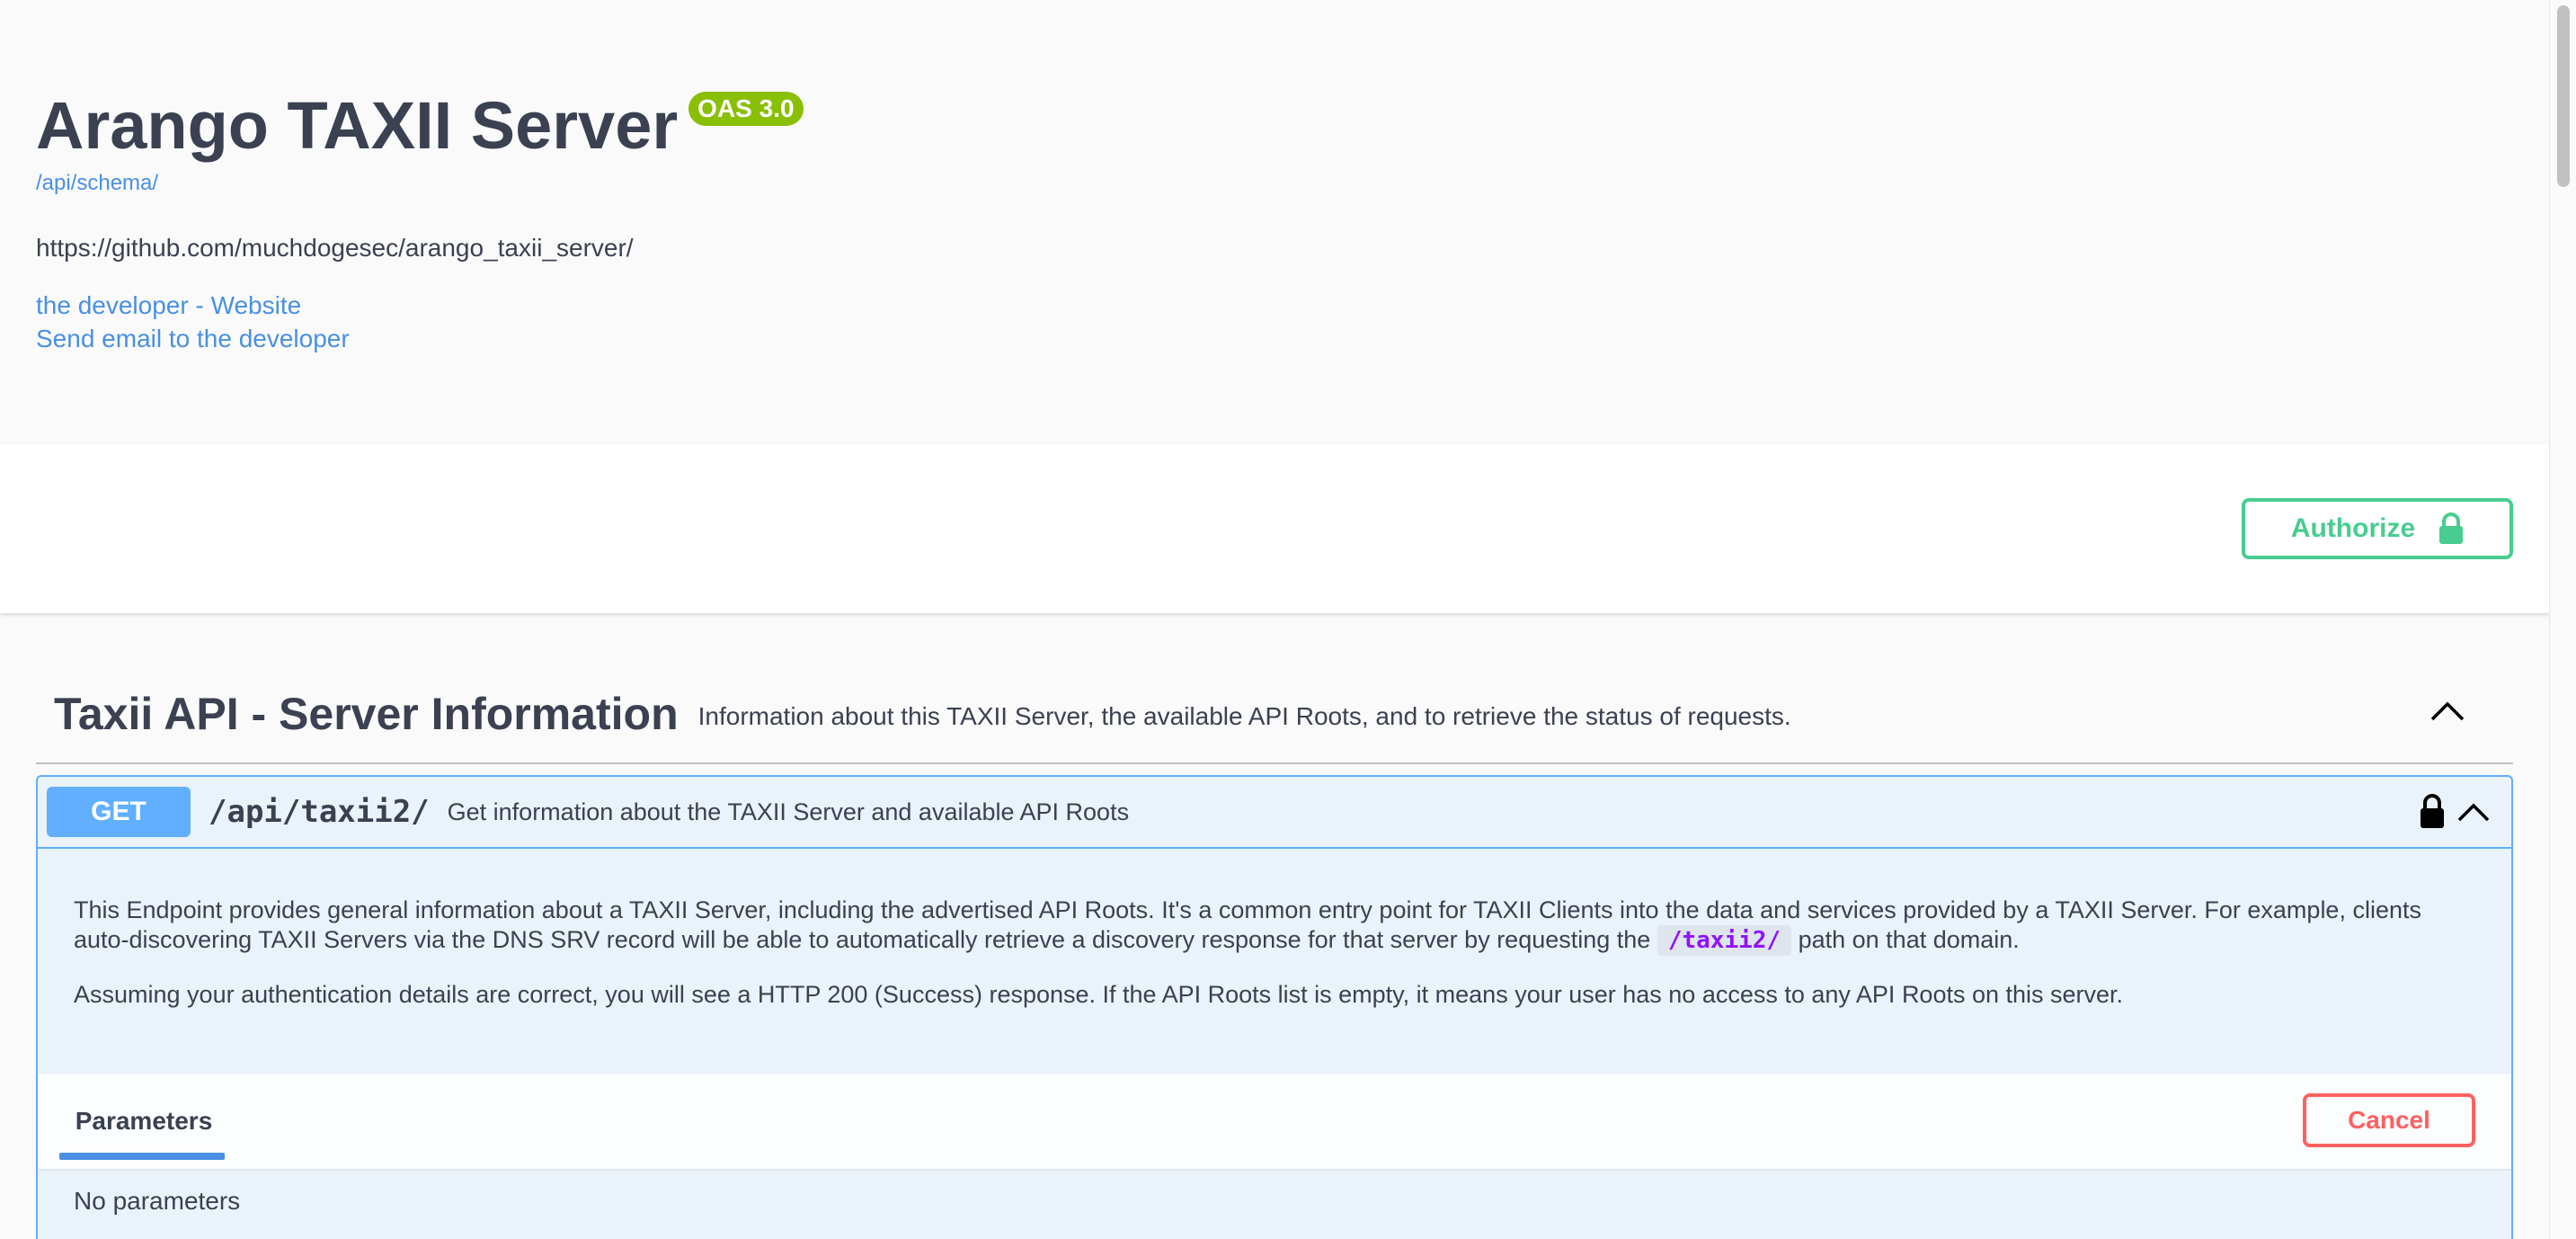  Describe the element at coordinates (319, 812) in the screenshot. I see `operation-path: /api/taxii2/` at that location.